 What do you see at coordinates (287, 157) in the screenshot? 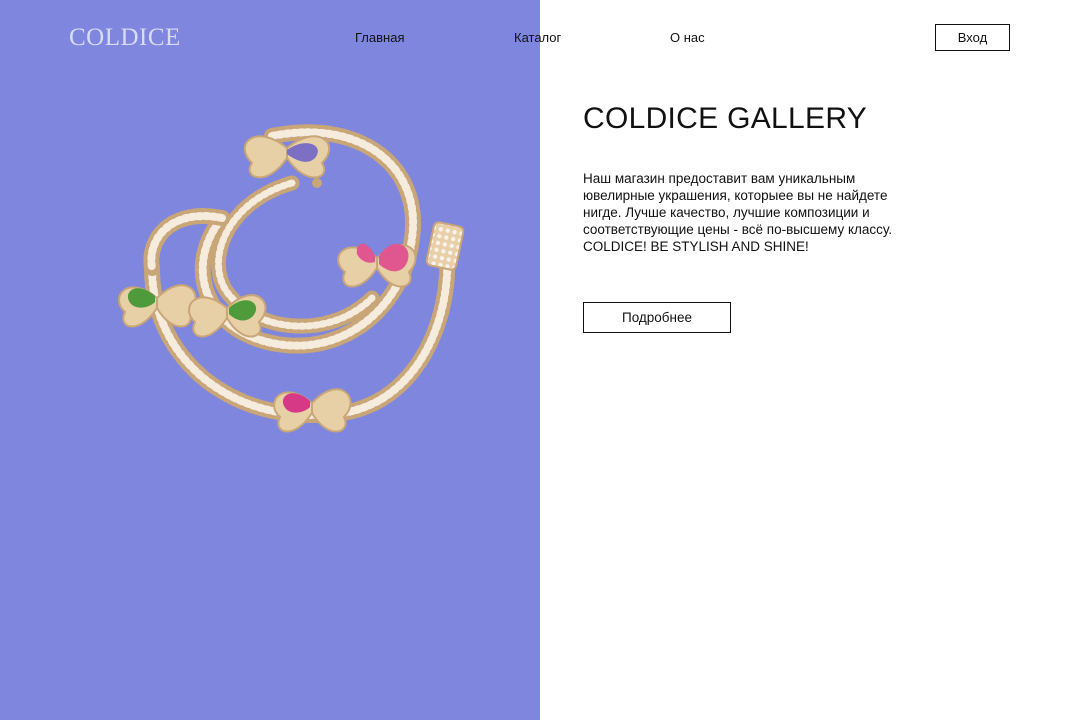
I see `butterfly-purple-icon` at bounding box center [287, 157].